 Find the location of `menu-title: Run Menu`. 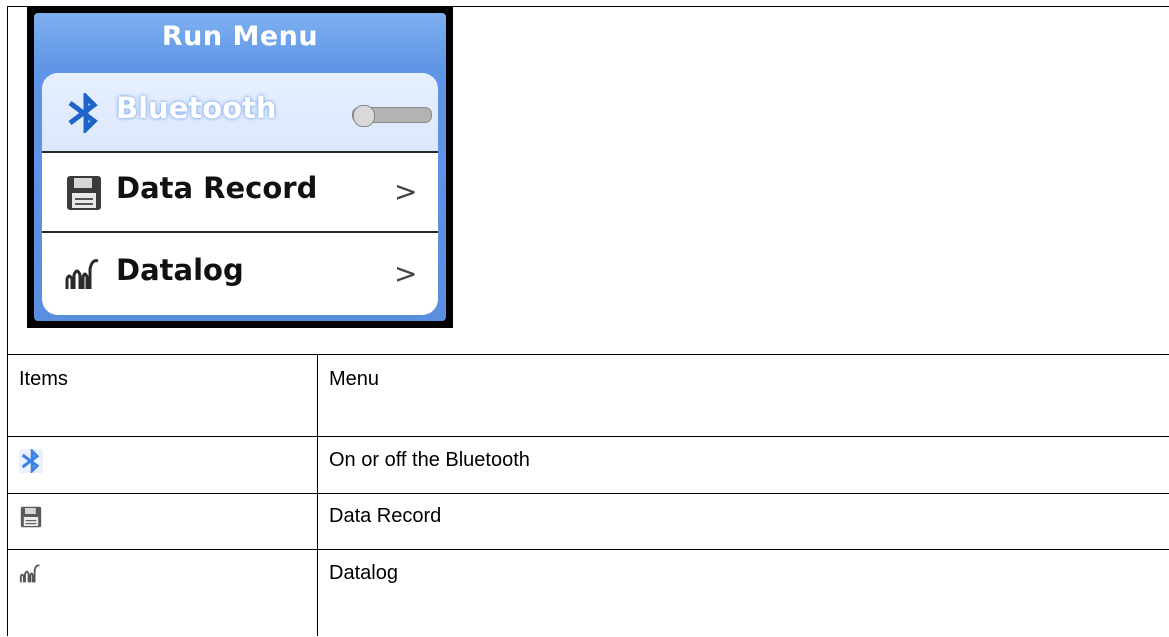

menu-title: Run Menu is located at coordinates (240, 36).